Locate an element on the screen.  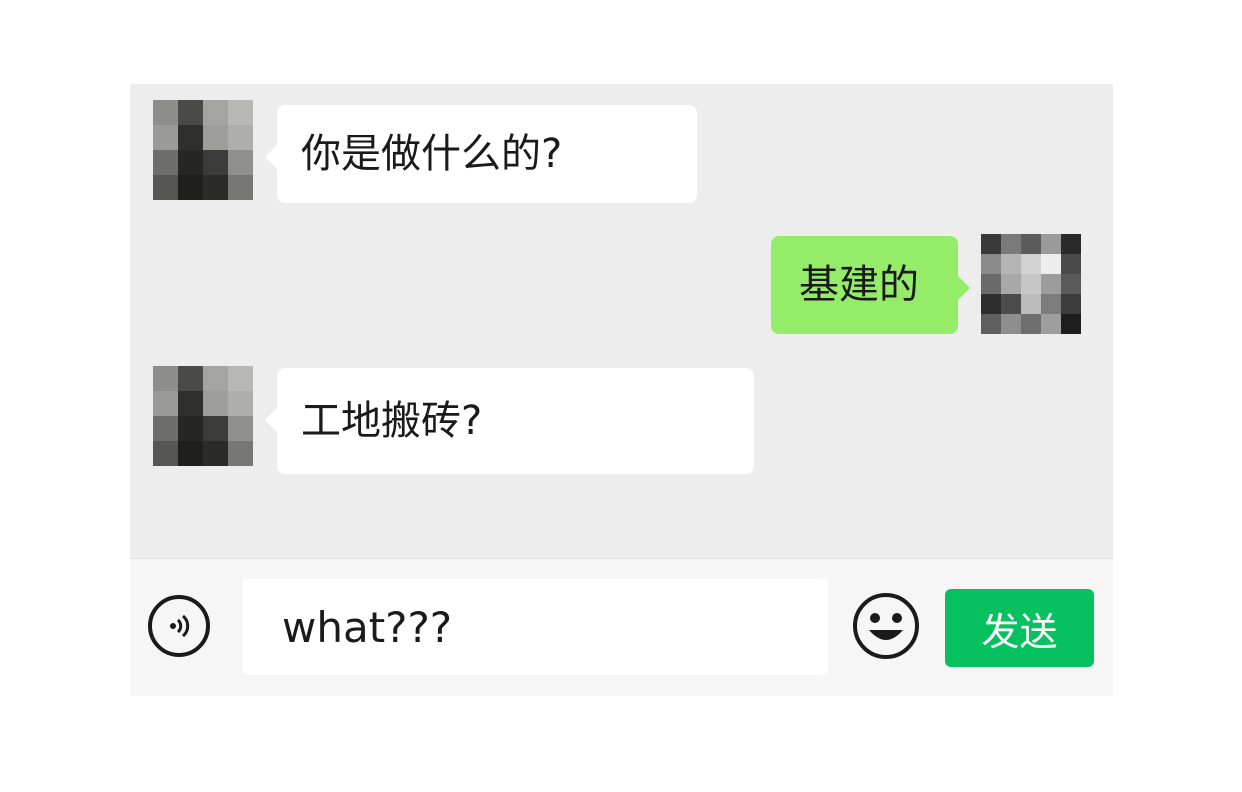
input-bar: what??? 发送 is located at coordinates (621, 627).